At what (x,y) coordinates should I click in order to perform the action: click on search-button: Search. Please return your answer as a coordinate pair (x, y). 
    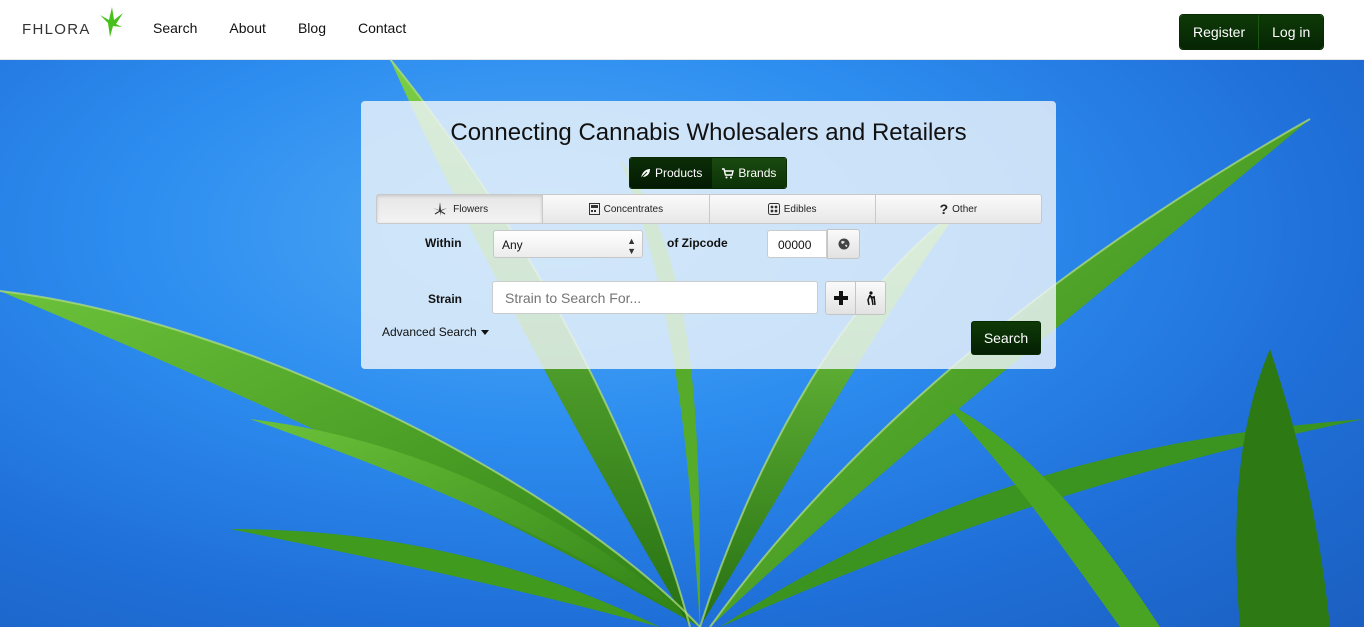
    Looking at the image, I should click on (1006, 338).